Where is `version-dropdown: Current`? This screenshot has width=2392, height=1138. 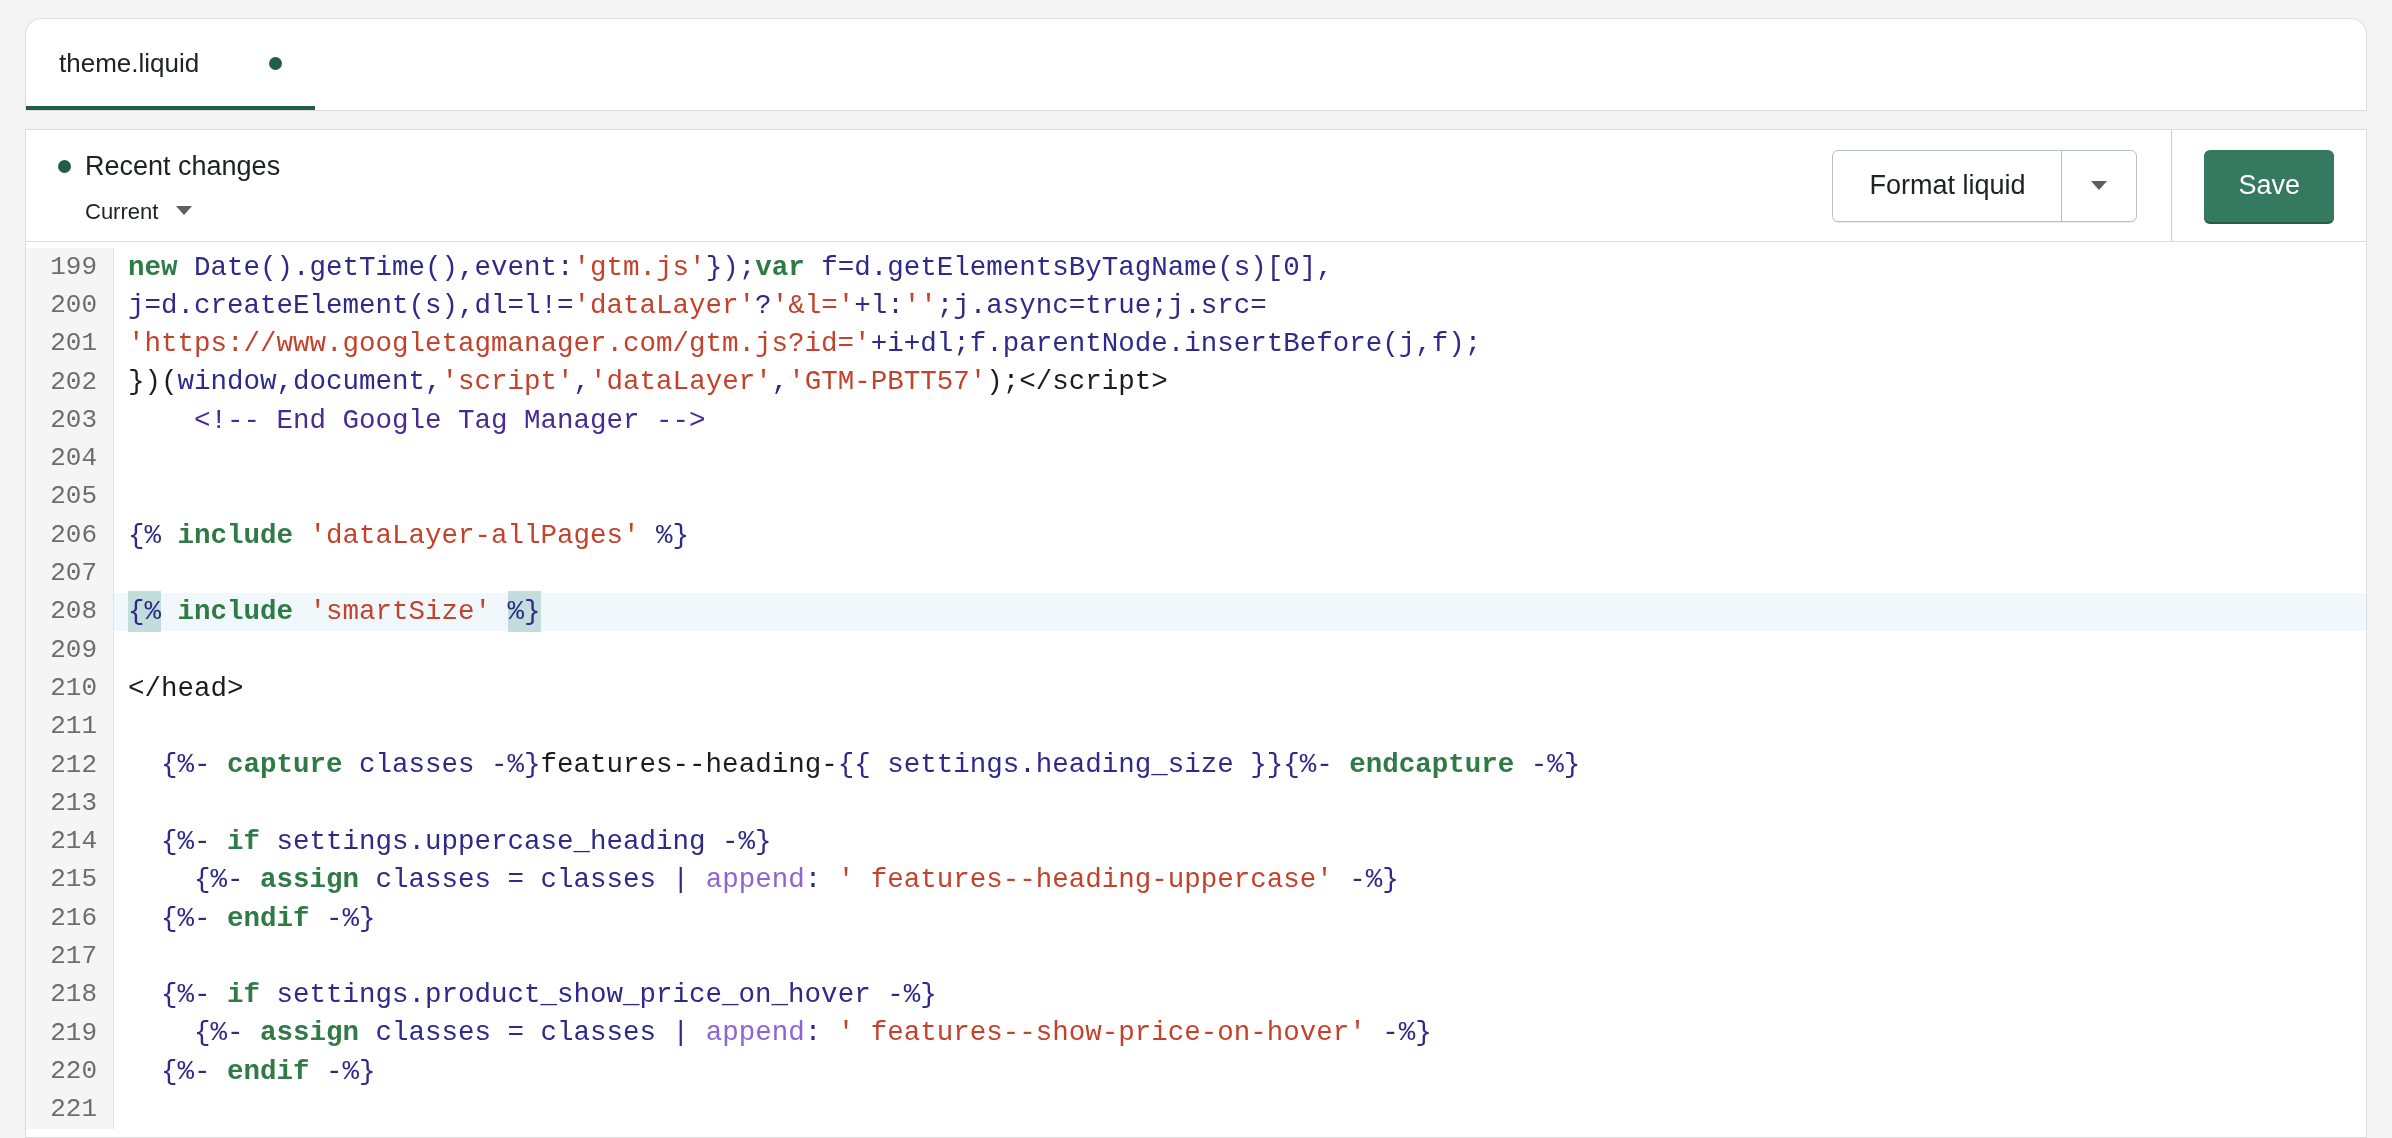
version-dropdown: Current is located at coordinates (139, 211).